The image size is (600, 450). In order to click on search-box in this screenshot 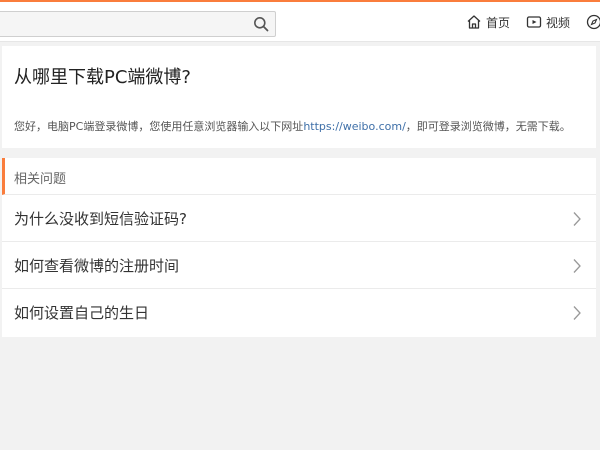, I will do `click(138, 24)`.